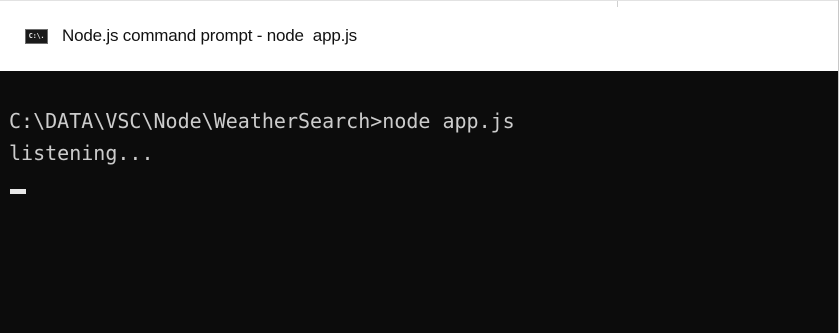 The image size is (839, 333). Describe the element at coordinates (617, 4) in the screenshot. I see `title-bar-divider` at that location.